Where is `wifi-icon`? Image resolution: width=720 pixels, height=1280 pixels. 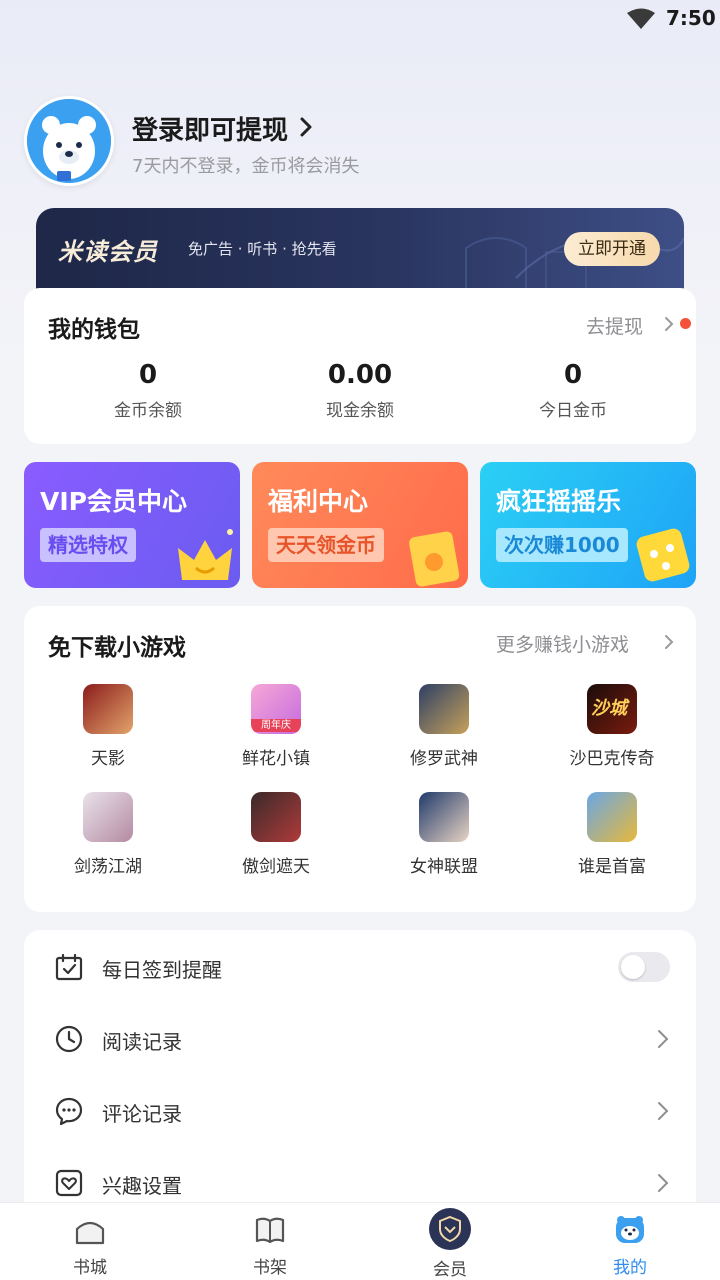 wifi-icon is located at coordinates (641, 18).